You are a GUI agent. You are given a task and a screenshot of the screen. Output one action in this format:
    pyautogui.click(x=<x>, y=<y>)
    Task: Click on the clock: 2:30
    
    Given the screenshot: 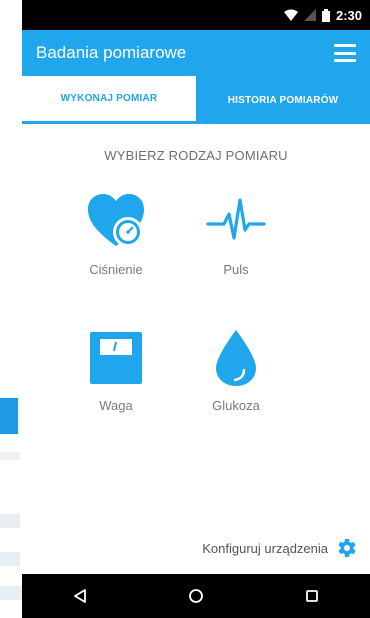 What is the action you would take?
    pyautogui.click(x=348, y=15)
    